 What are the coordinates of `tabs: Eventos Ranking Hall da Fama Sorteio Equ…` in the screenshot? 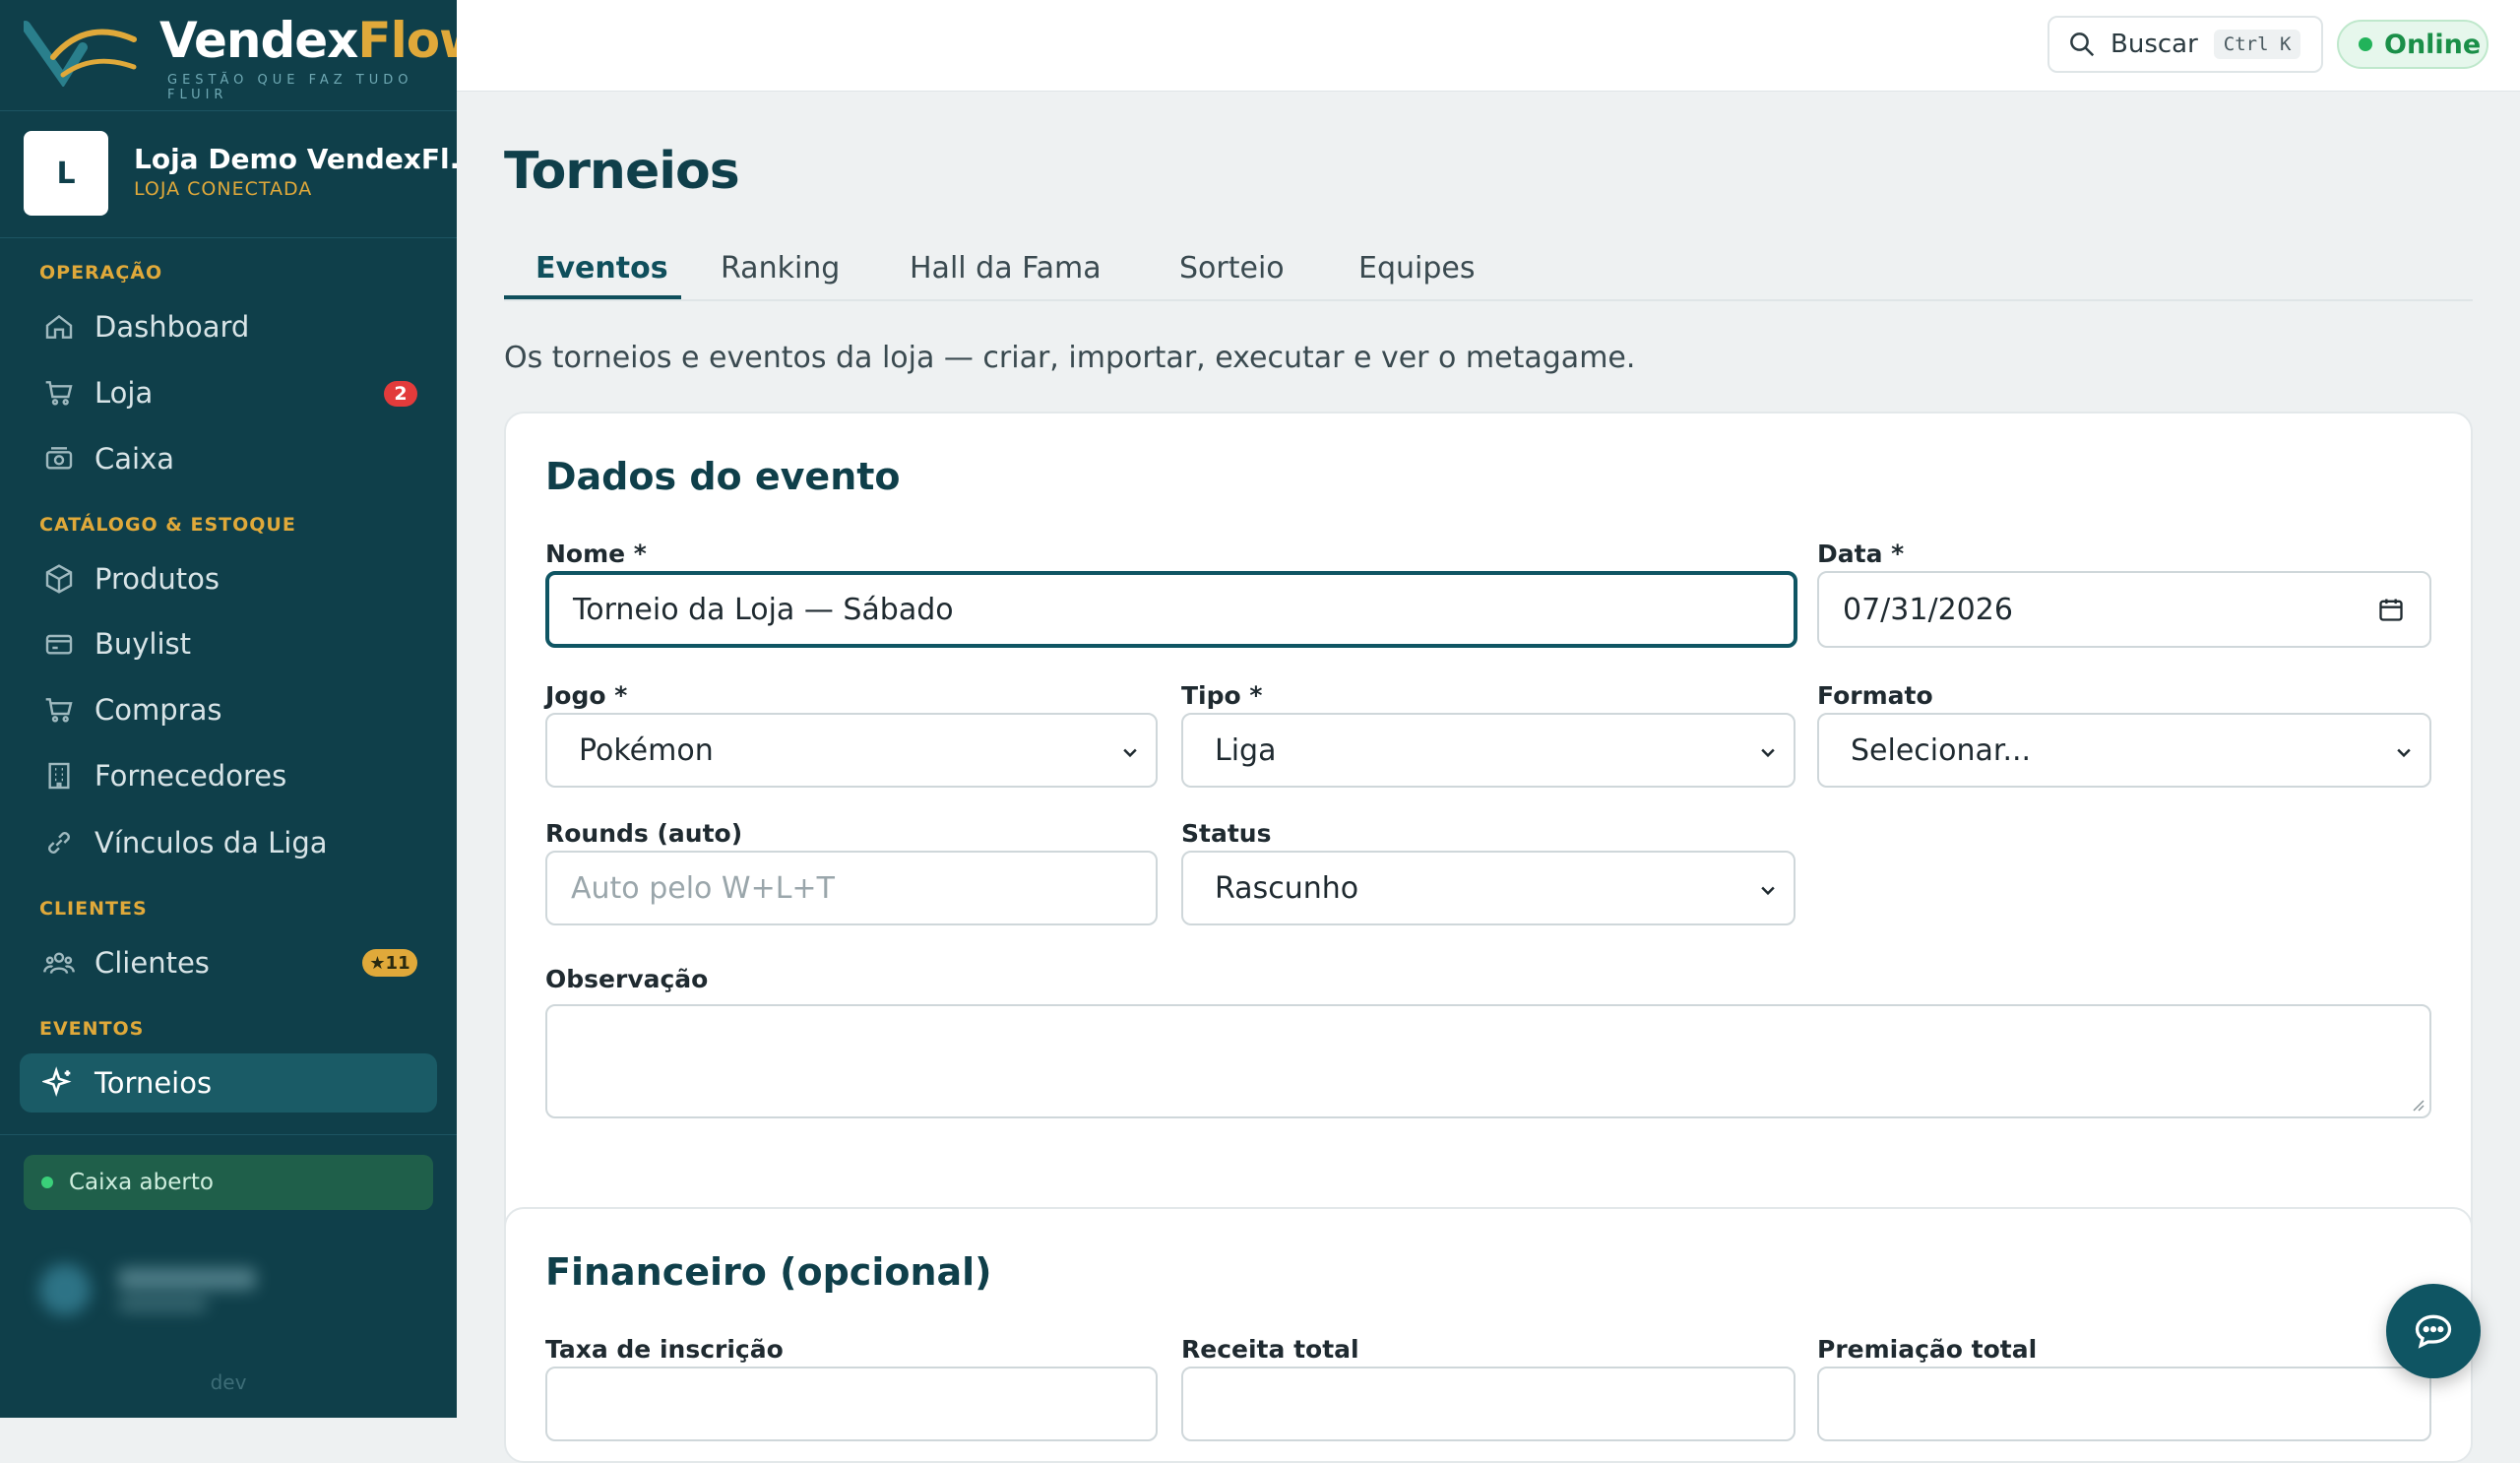 It's located at (1488, 269).